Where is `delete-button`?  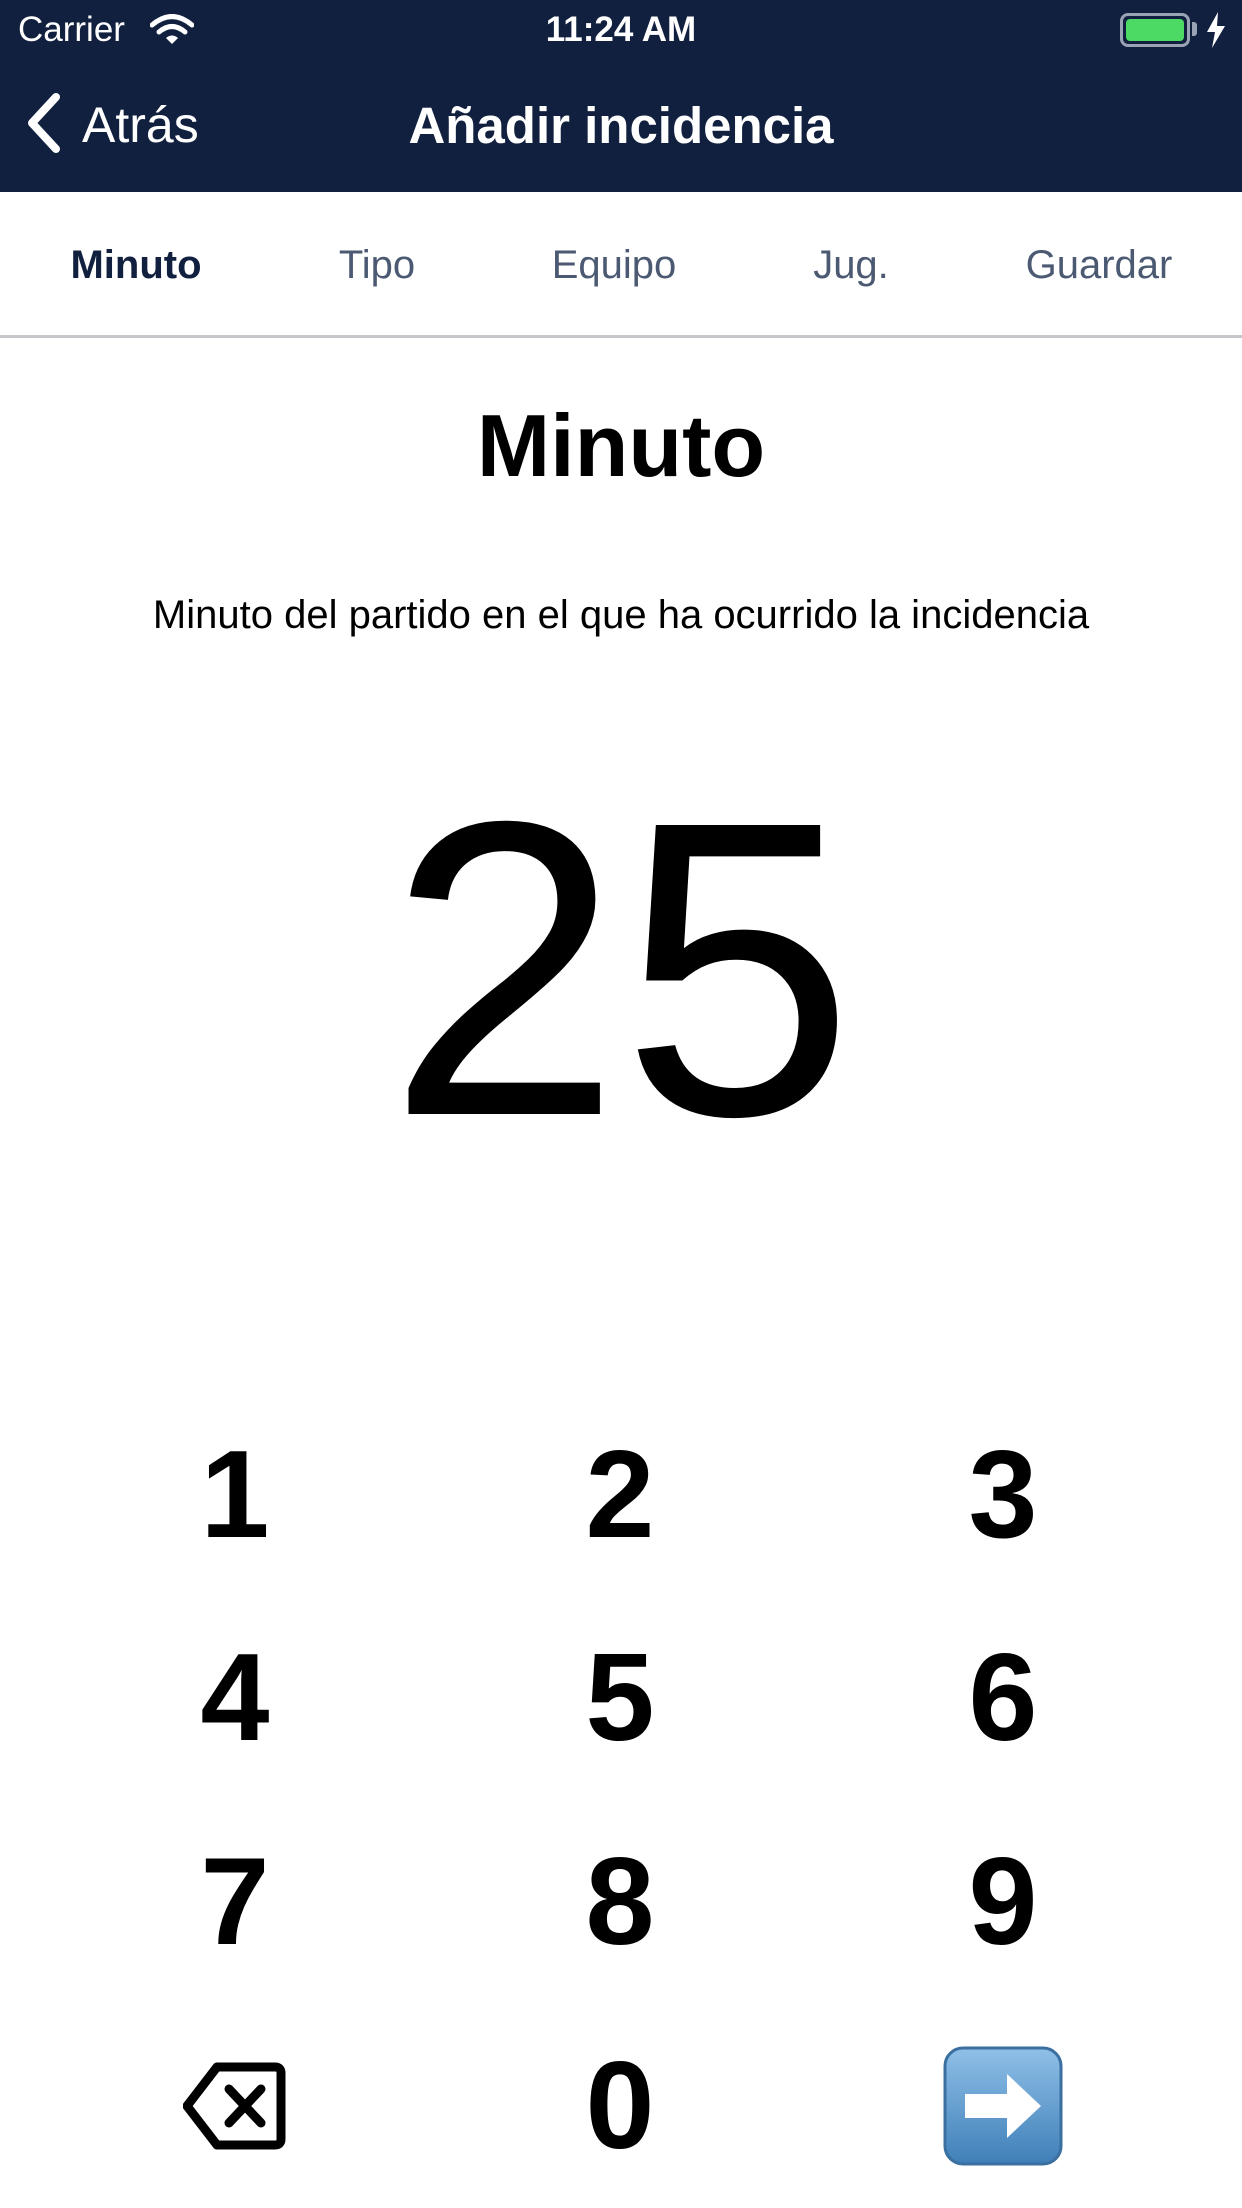
delete-button is located at coordinates (235, 2106).